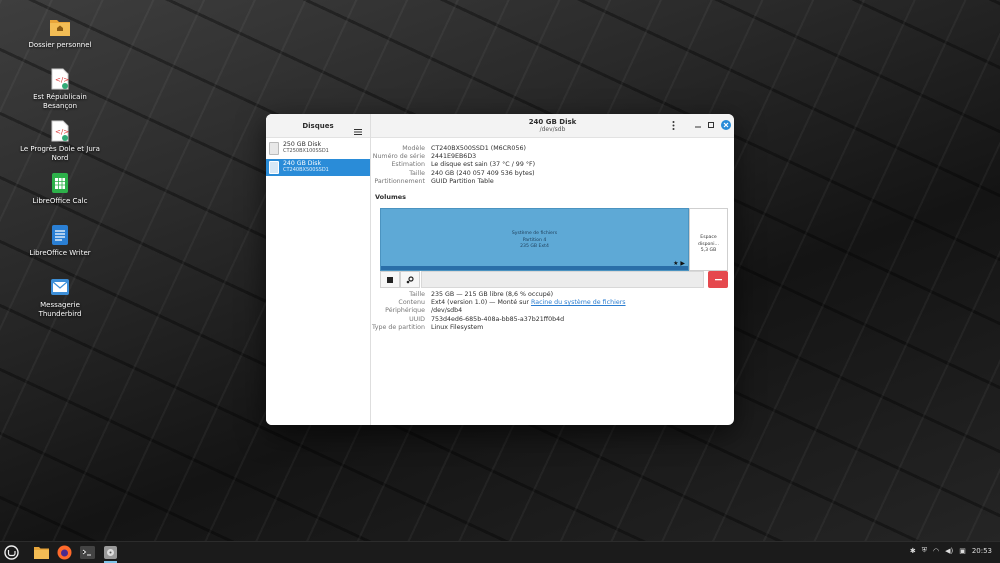 Image resolution: width=1000 pixels, height=563 pixels. What do you see at coordinates (306, 151) in the screenshot?
I see `disk-model: CT250BX100SSD1` at bounding box center [306, 151].